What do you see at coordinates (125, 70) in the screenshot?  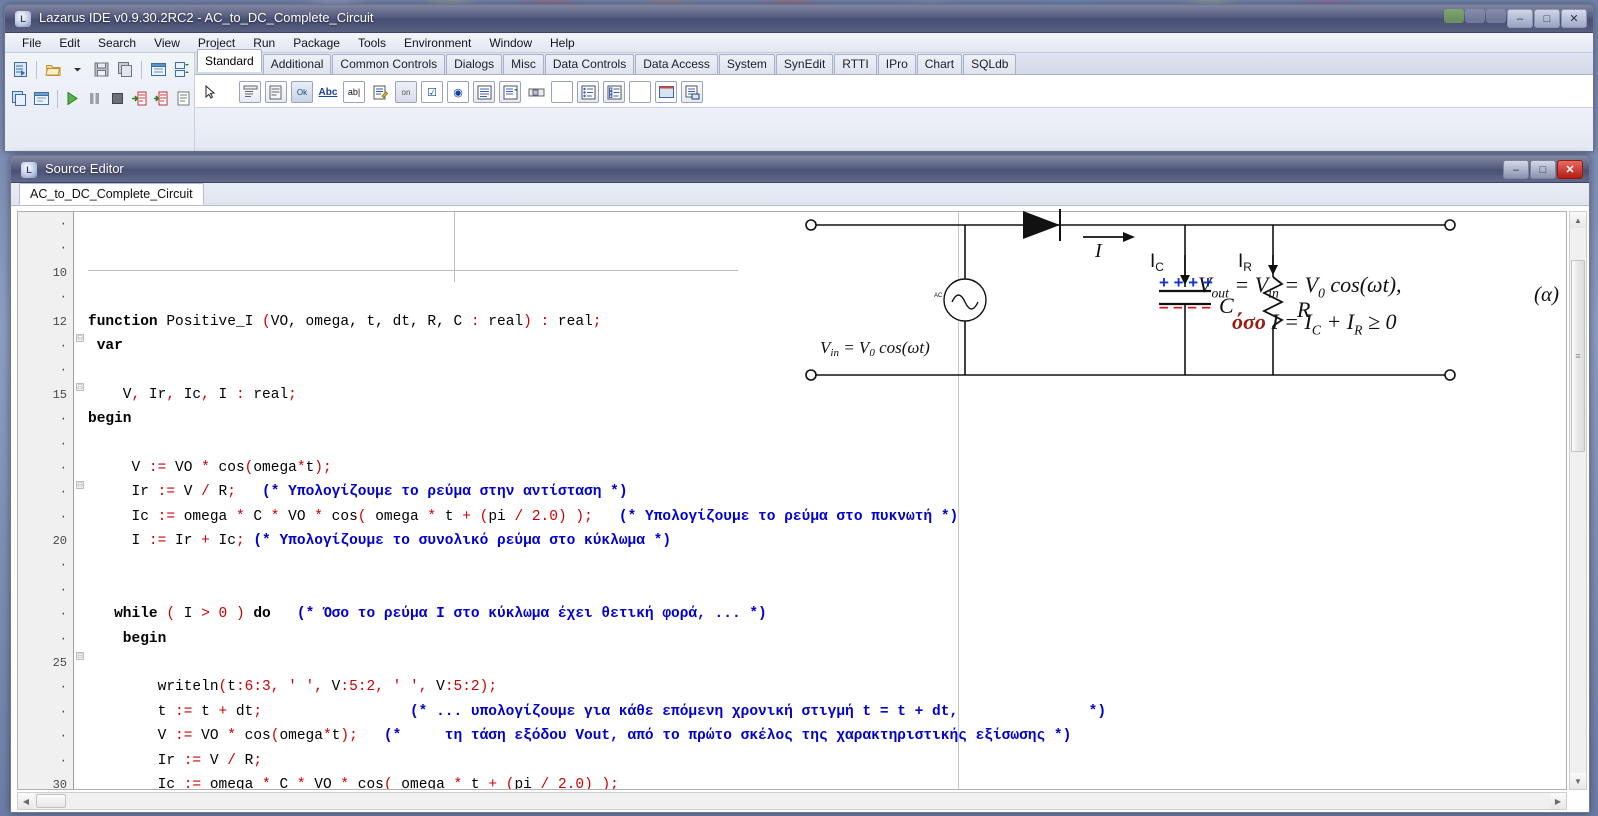 I see `save-all-icon` at bounding box center [125, 70].